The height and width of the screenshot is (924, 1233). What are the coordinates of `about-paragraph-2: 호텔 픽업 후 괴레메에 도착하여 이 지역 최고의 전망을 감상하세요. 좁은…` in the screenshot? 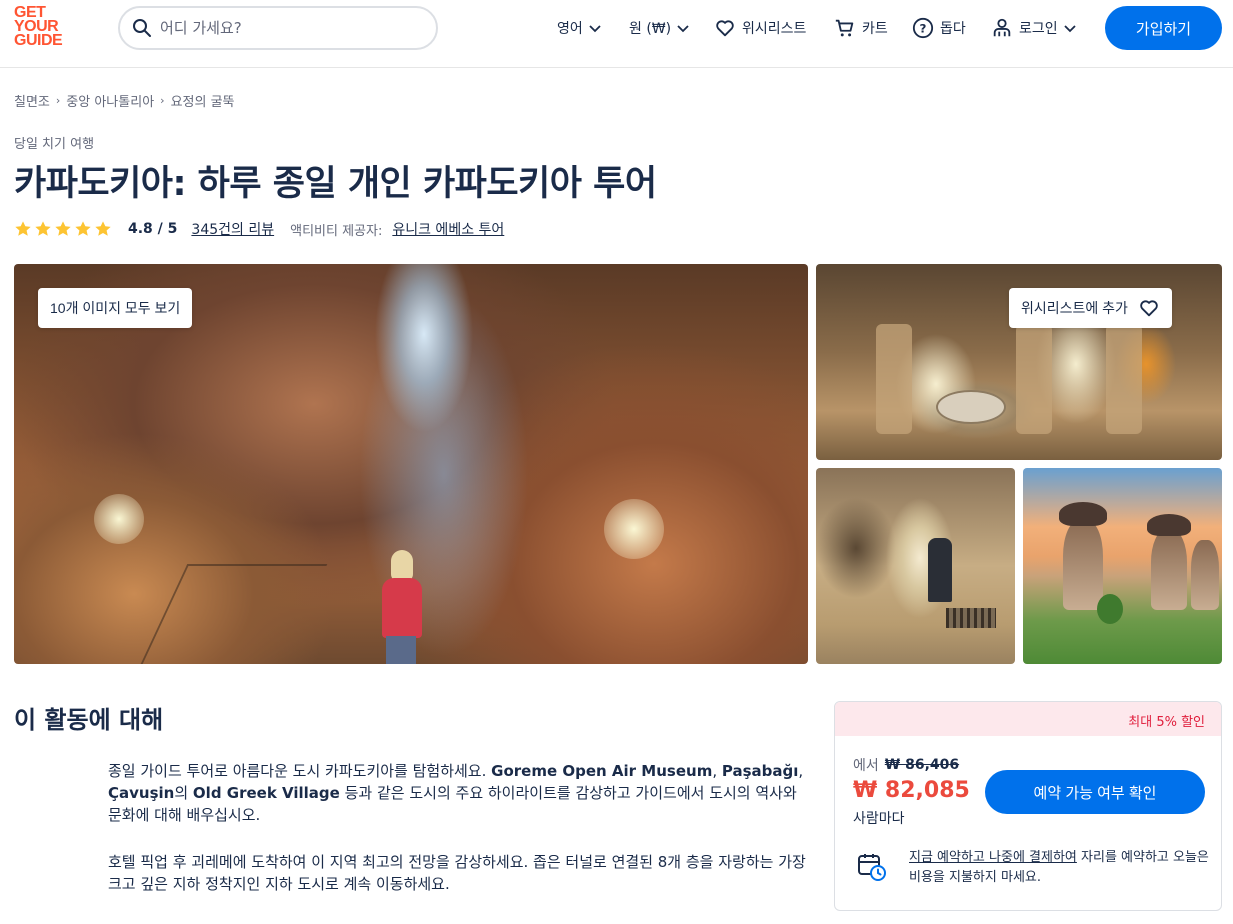 It's located at (457, 873).